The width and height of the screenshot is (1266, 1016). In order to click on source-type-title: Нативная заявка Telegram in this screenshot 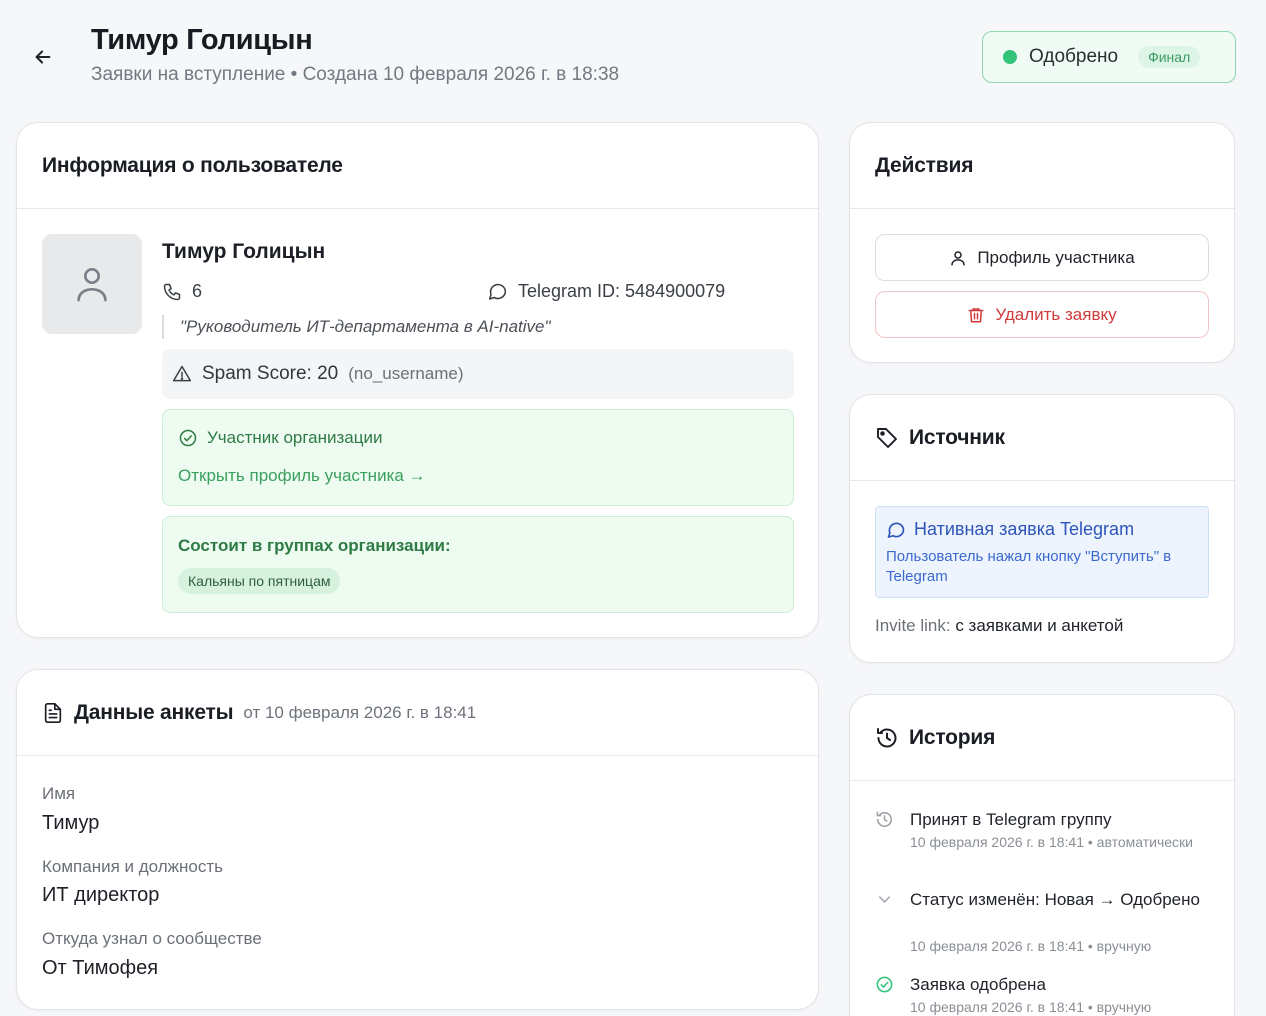, I will do `click(1024, 529)`.